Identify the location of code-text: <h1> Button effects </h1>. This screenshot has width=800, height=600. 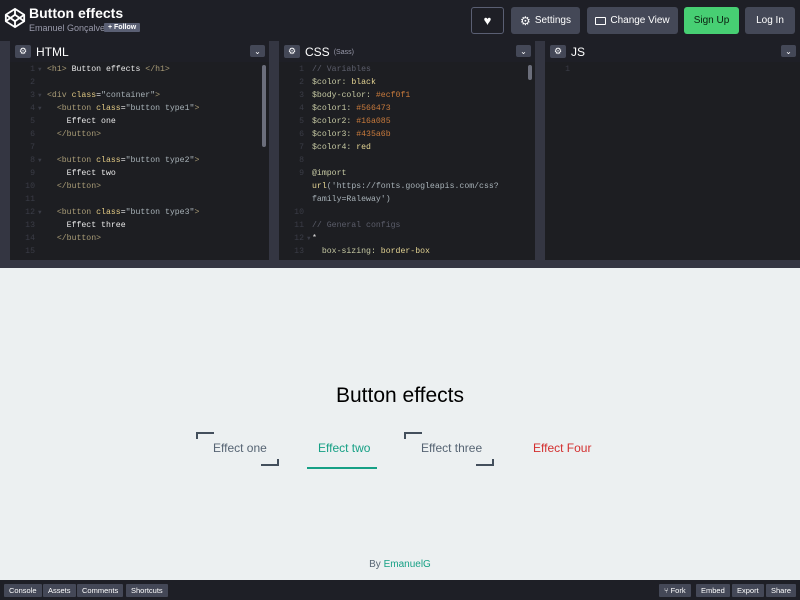
(108, 69).